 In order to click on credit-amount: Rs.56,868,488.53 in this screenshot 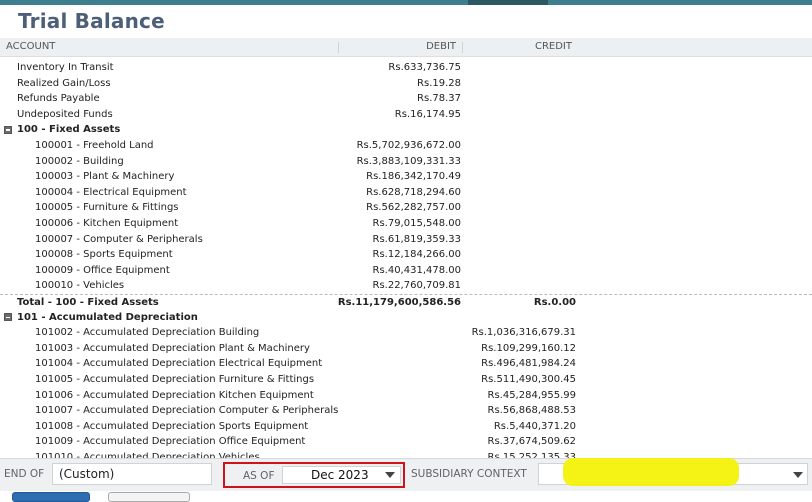, I will do `click(532, 411)`.